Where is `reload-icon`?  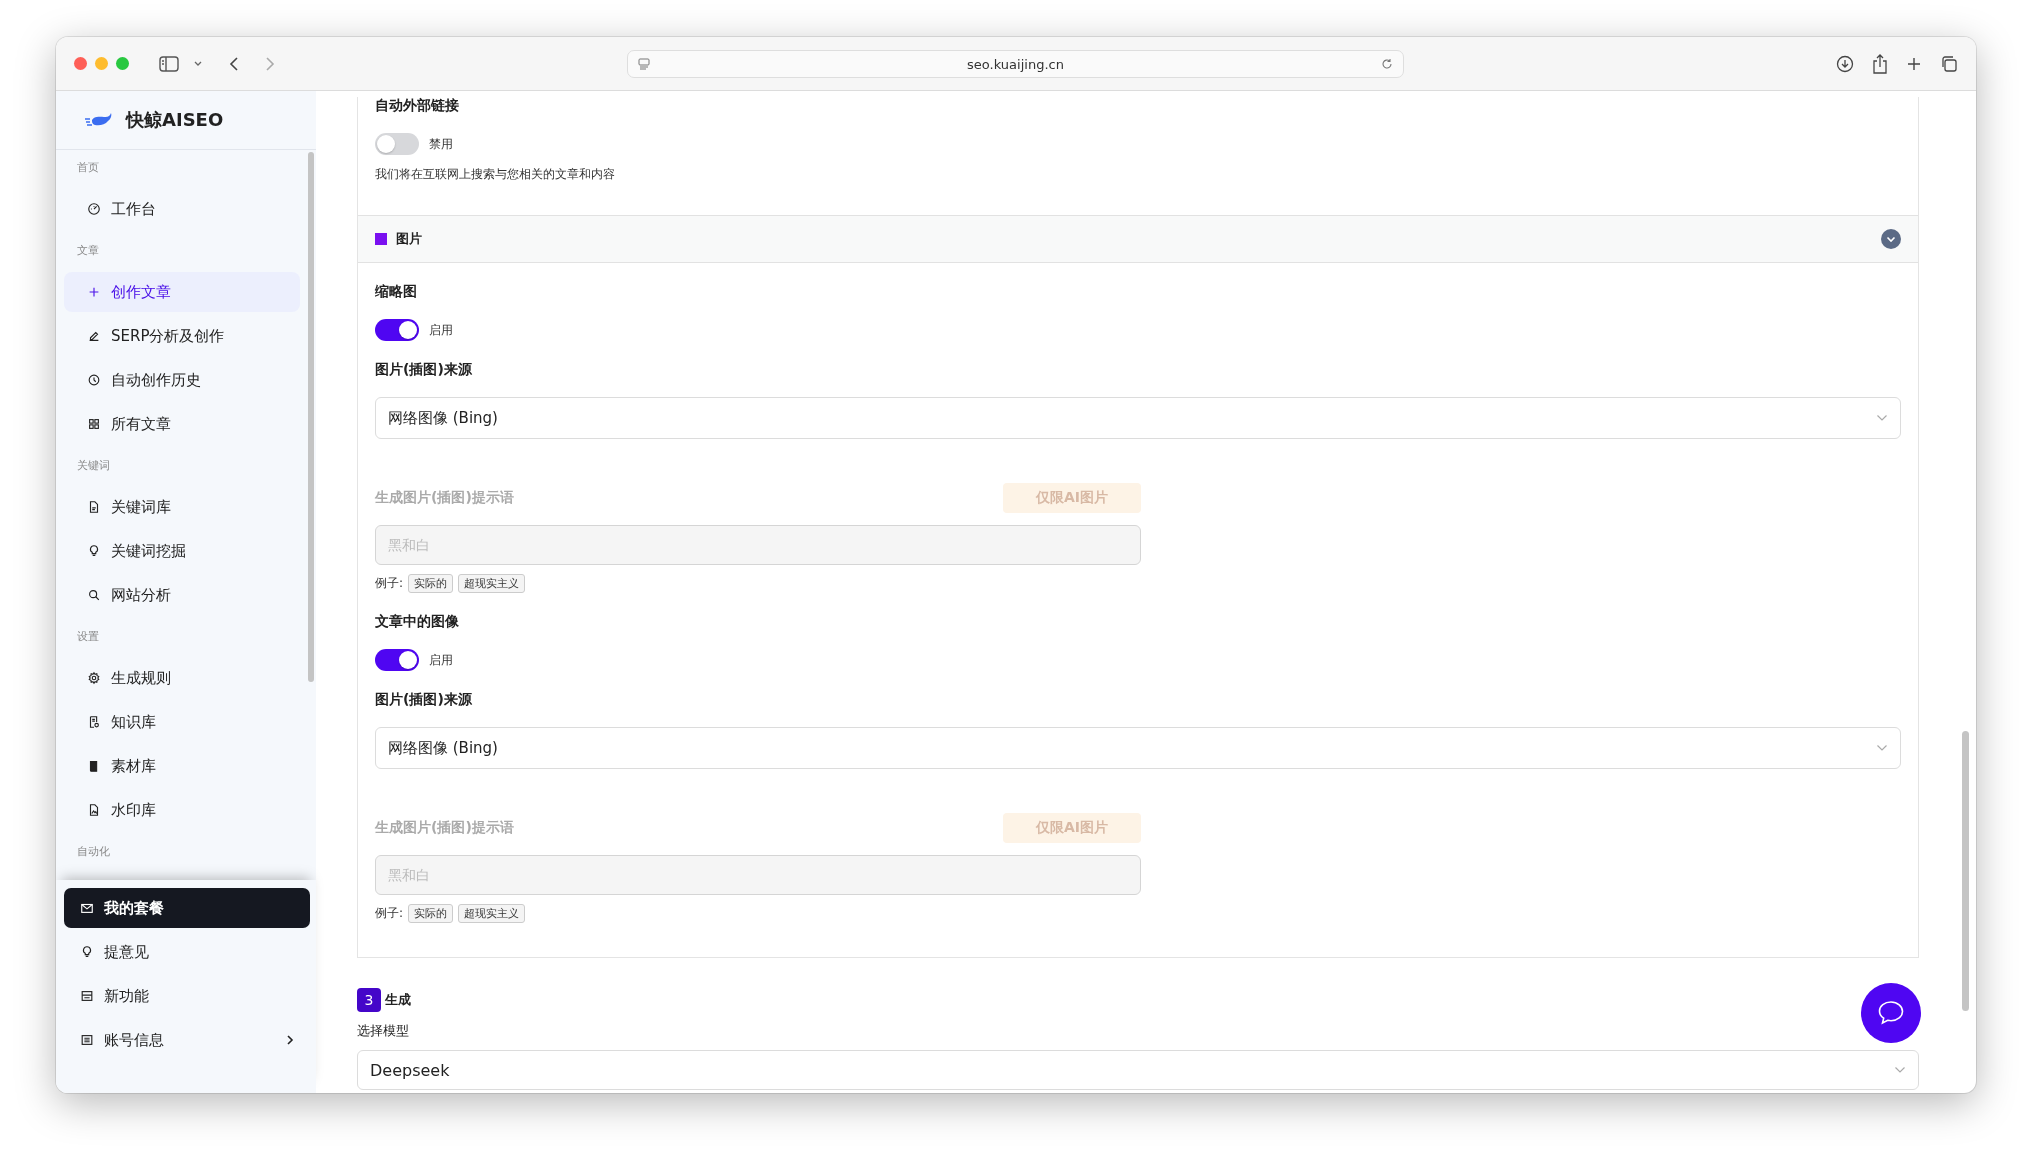
reload-icon is located at coordinates (1387, 64).